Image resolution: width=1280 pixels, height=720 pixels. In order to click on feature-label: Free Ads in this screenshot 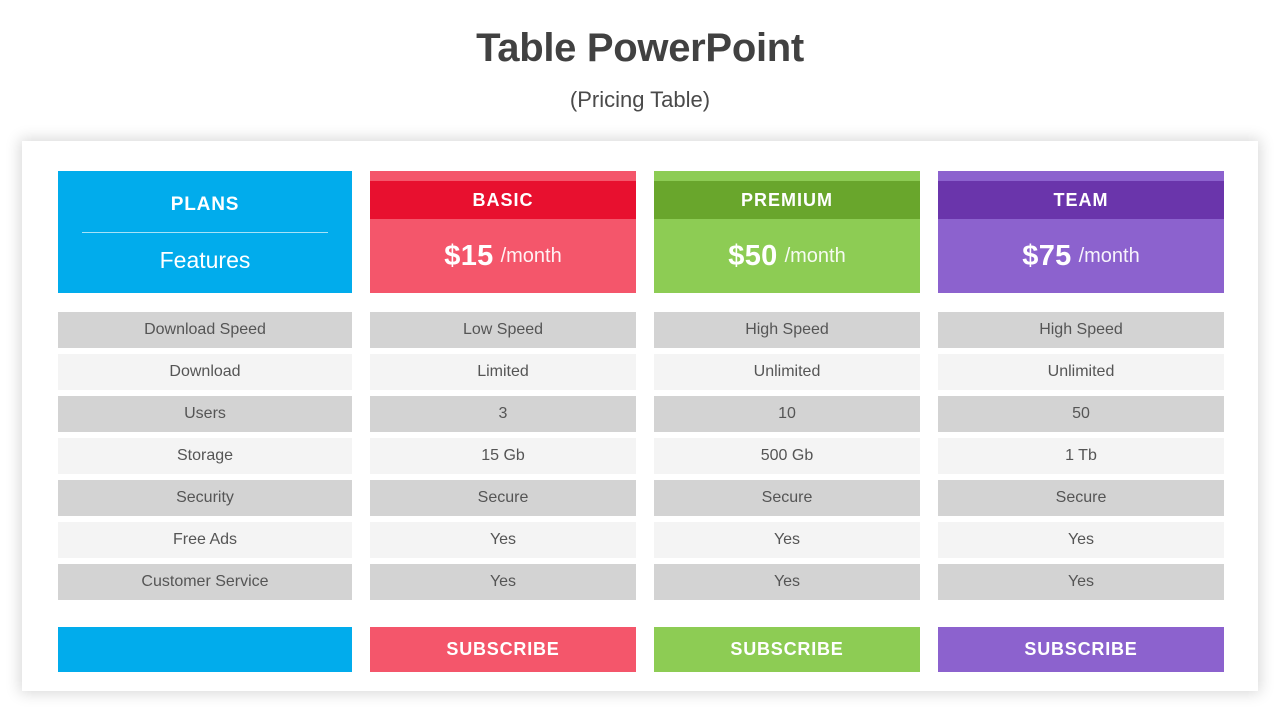, I will do `click(205, 540)`.